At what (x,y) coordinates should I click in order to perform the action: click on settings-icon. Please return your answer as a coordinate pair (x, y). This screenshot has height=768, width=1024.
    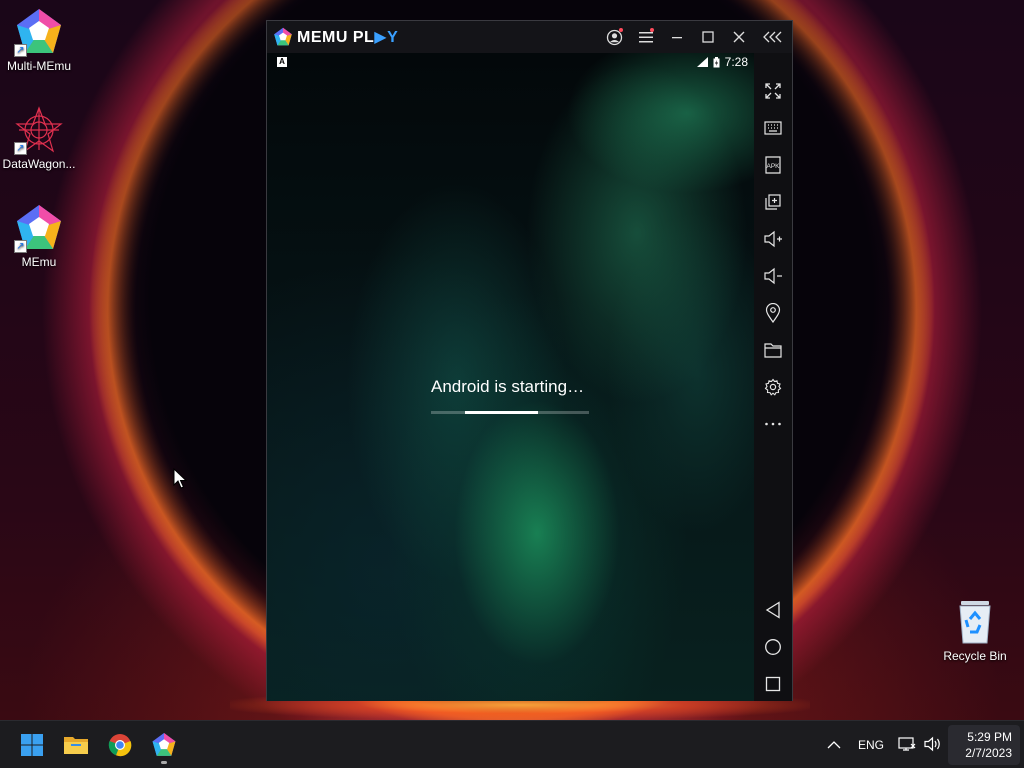
    Looking at the image, I should click on (773, 387).